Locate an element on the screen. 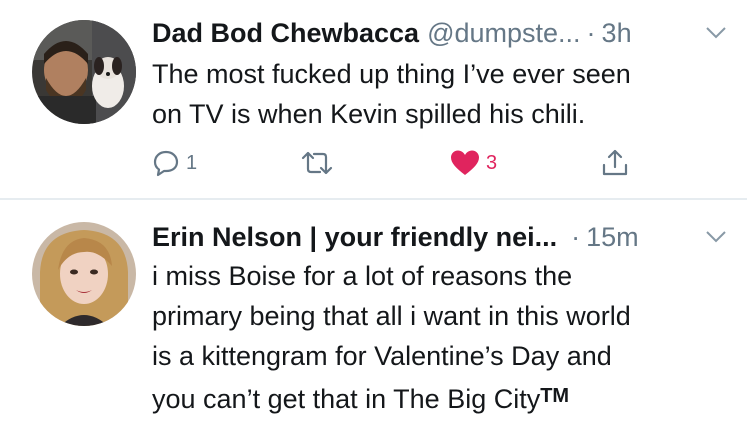 The image size is (747, 430). tweet-actions: 1 3 is located at coordinates (439, 163).